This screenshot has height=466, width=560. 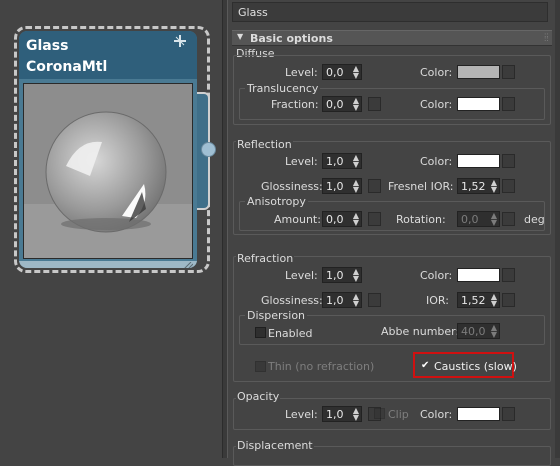 I want to click on refraction-ior-value: 1,52, so click(x=473, y=300).